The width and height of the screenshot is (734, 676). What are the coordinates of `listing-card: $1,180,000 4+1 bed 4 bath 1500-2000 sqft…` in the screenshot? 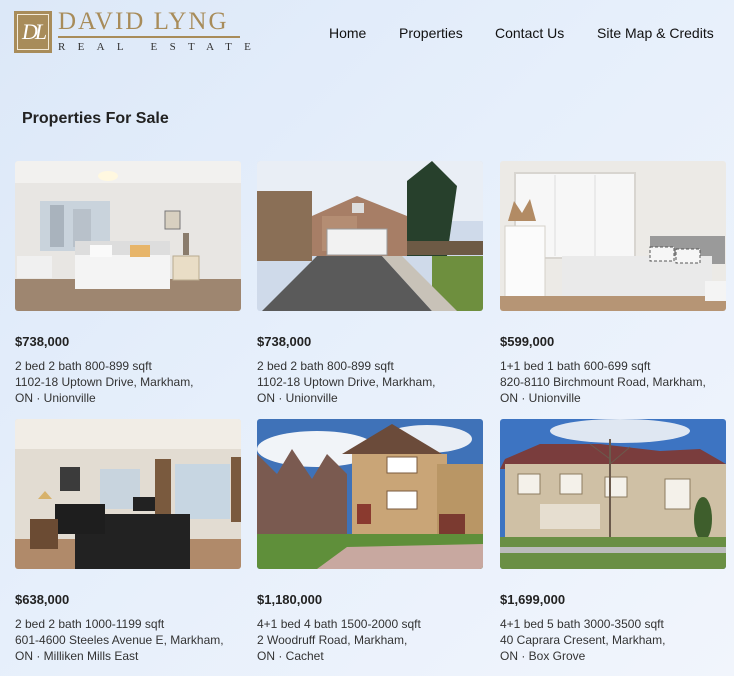 It's located at (370, 541).